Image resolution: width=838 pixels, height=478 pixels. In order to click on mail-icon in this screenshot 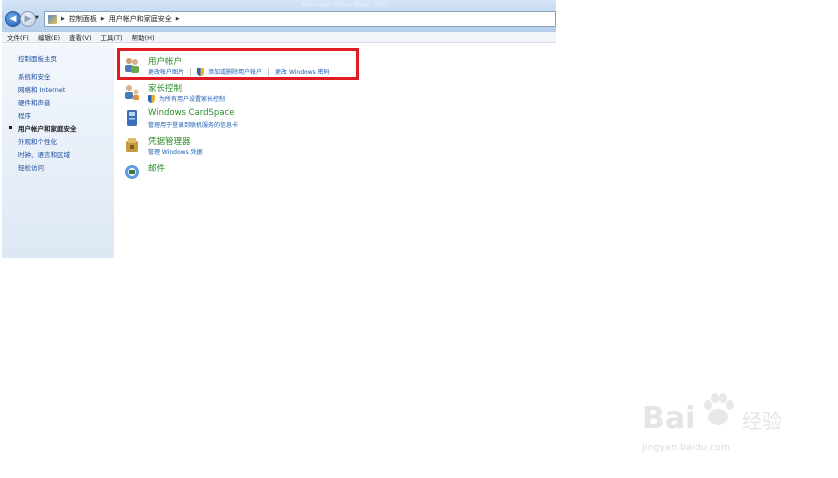, I will do `click(132, 172)`.